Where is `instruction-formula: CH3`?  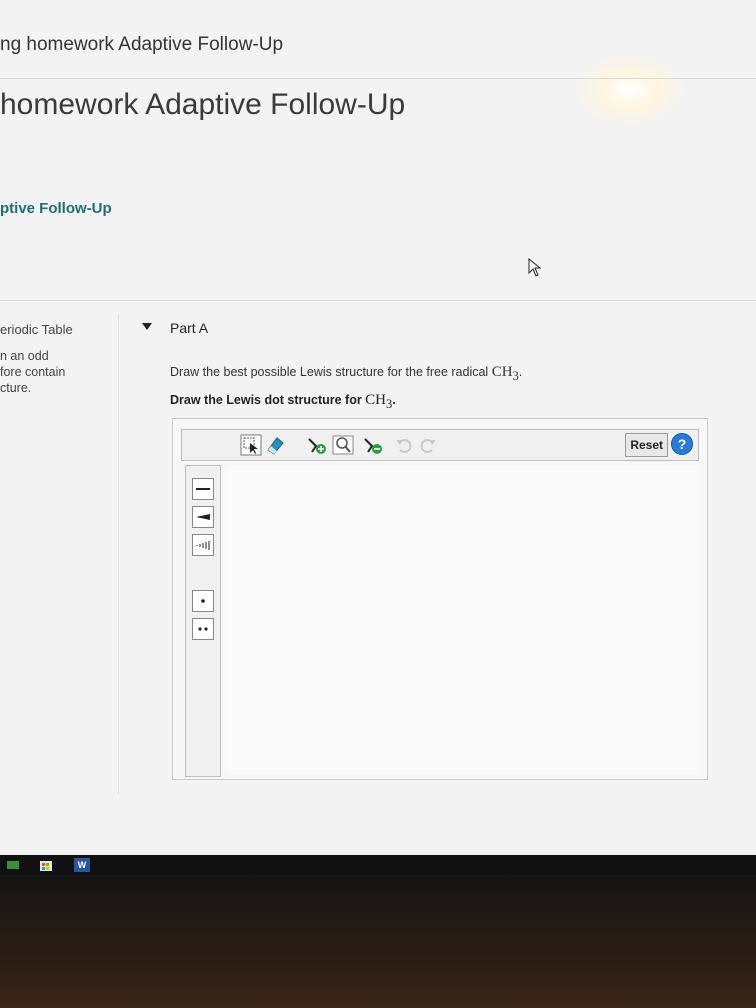
instruction-formula: CH3 is located at coordinates (378, 401).